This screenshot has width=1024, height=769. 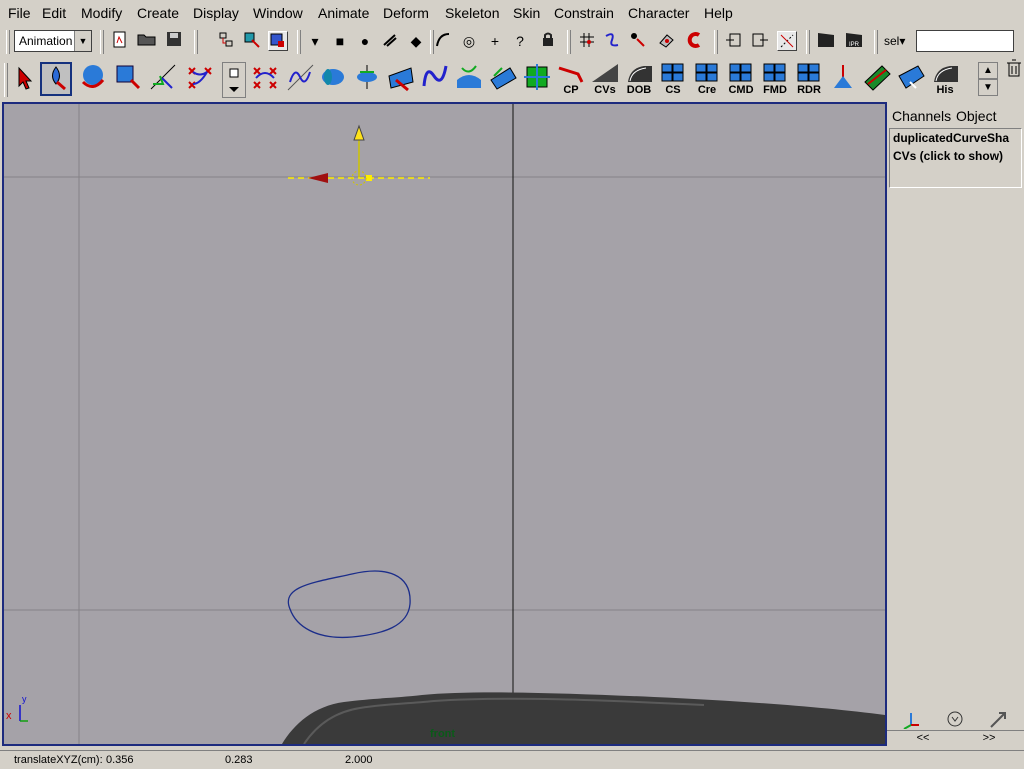 I want to click on bezier-curve-tool-icon, so click(x=435, y=79).